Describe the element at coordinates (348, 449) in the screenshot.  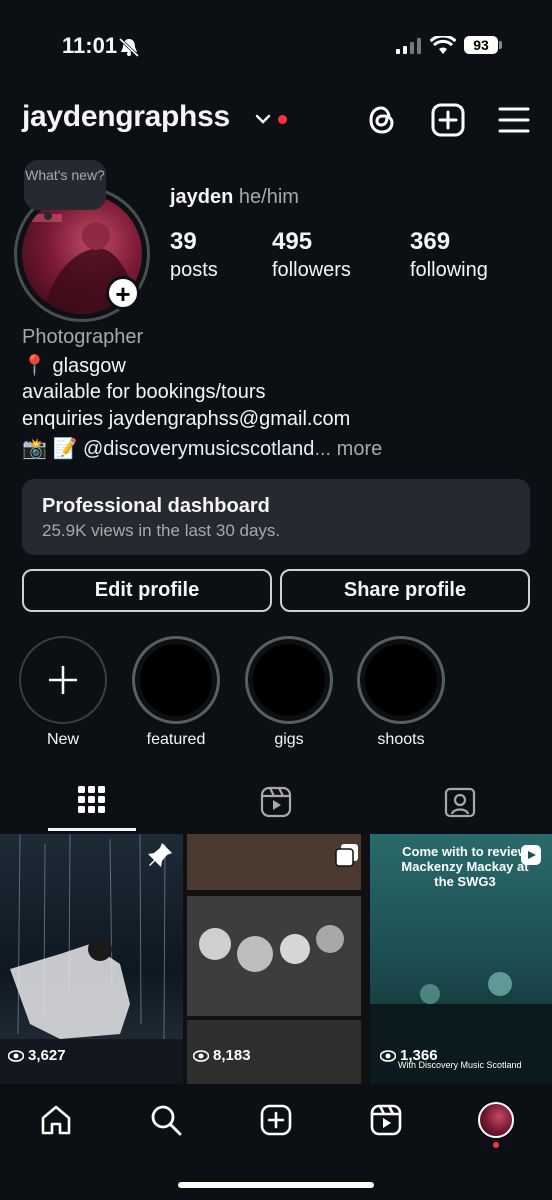
I see `more-link: ... more` at that location.